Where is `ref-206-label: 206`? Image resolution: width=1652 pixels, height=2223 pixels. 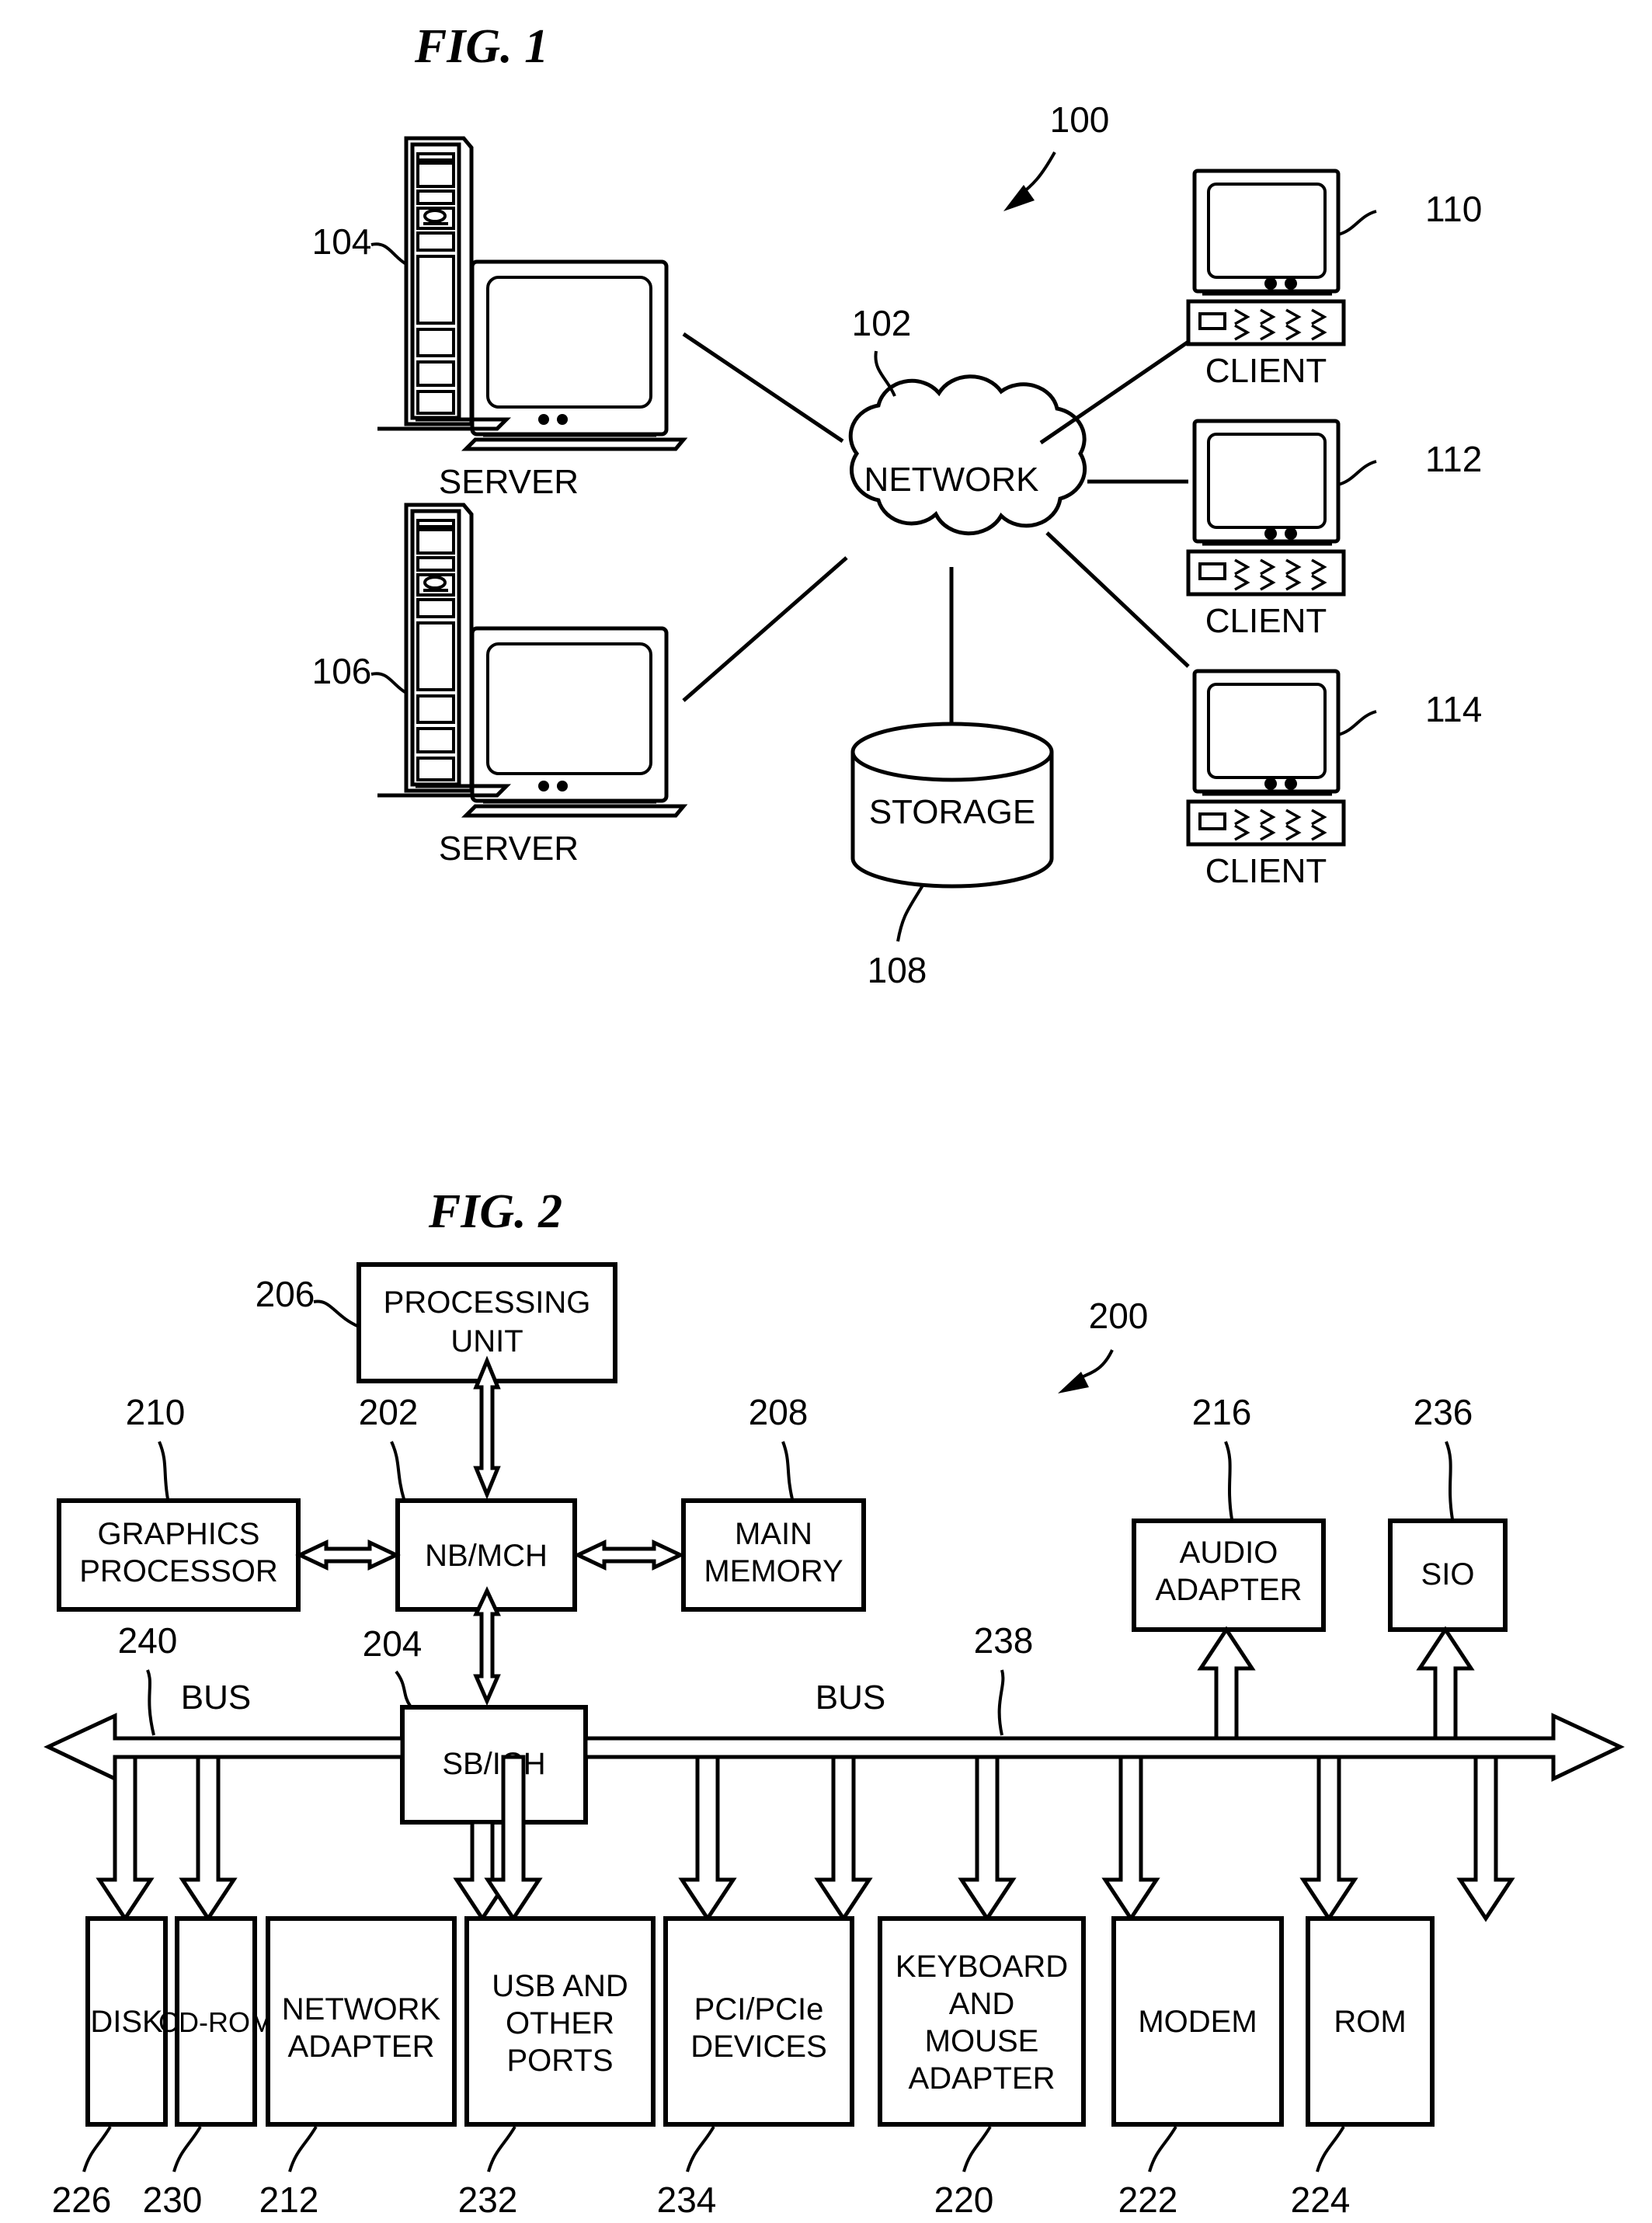 ref-206-label: 206 is located at coordinates (285, 1294).